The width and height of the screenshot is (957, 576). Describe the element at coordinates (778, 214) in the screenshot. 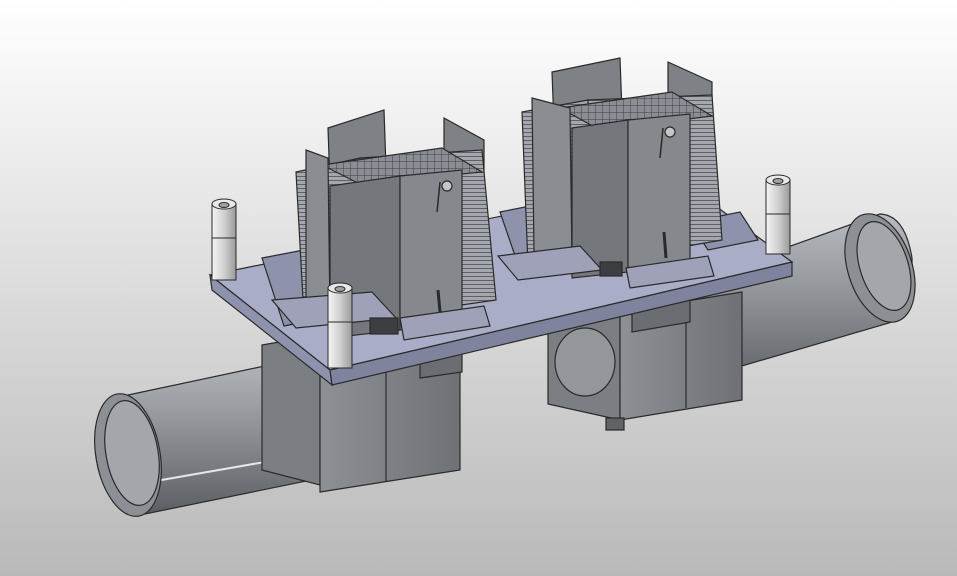

I see `corner-bolt-back-right` at that location.